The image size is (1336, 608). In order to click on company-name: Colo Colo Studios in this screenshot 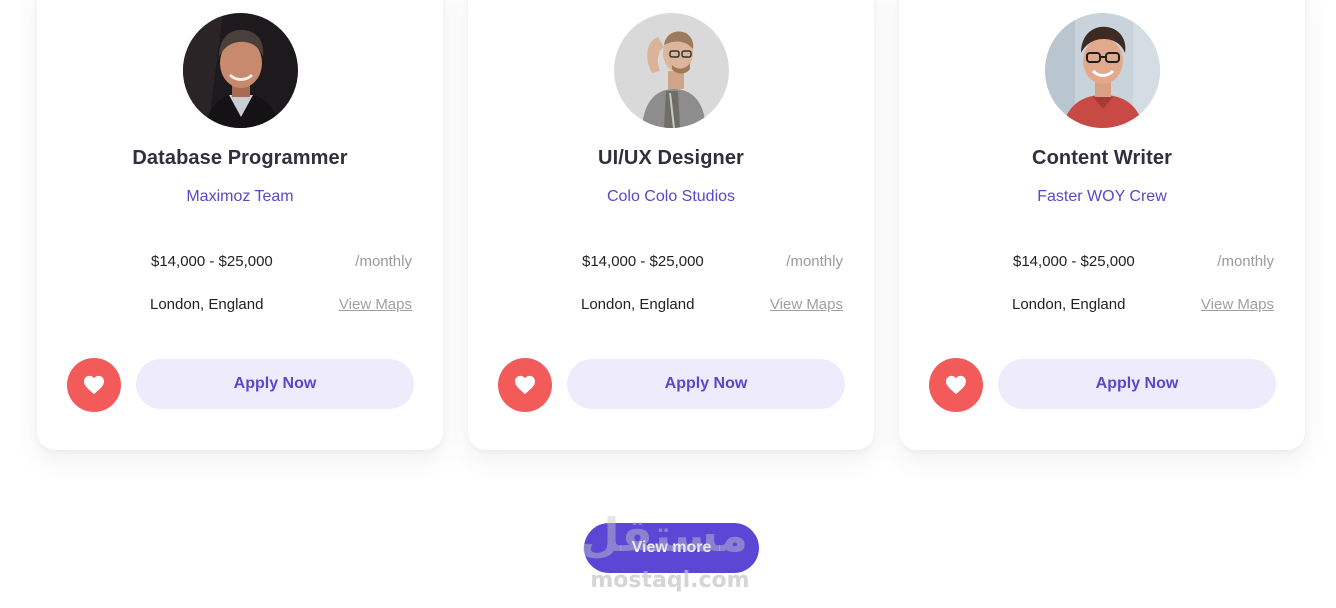, I will do `click(671, 196)`.